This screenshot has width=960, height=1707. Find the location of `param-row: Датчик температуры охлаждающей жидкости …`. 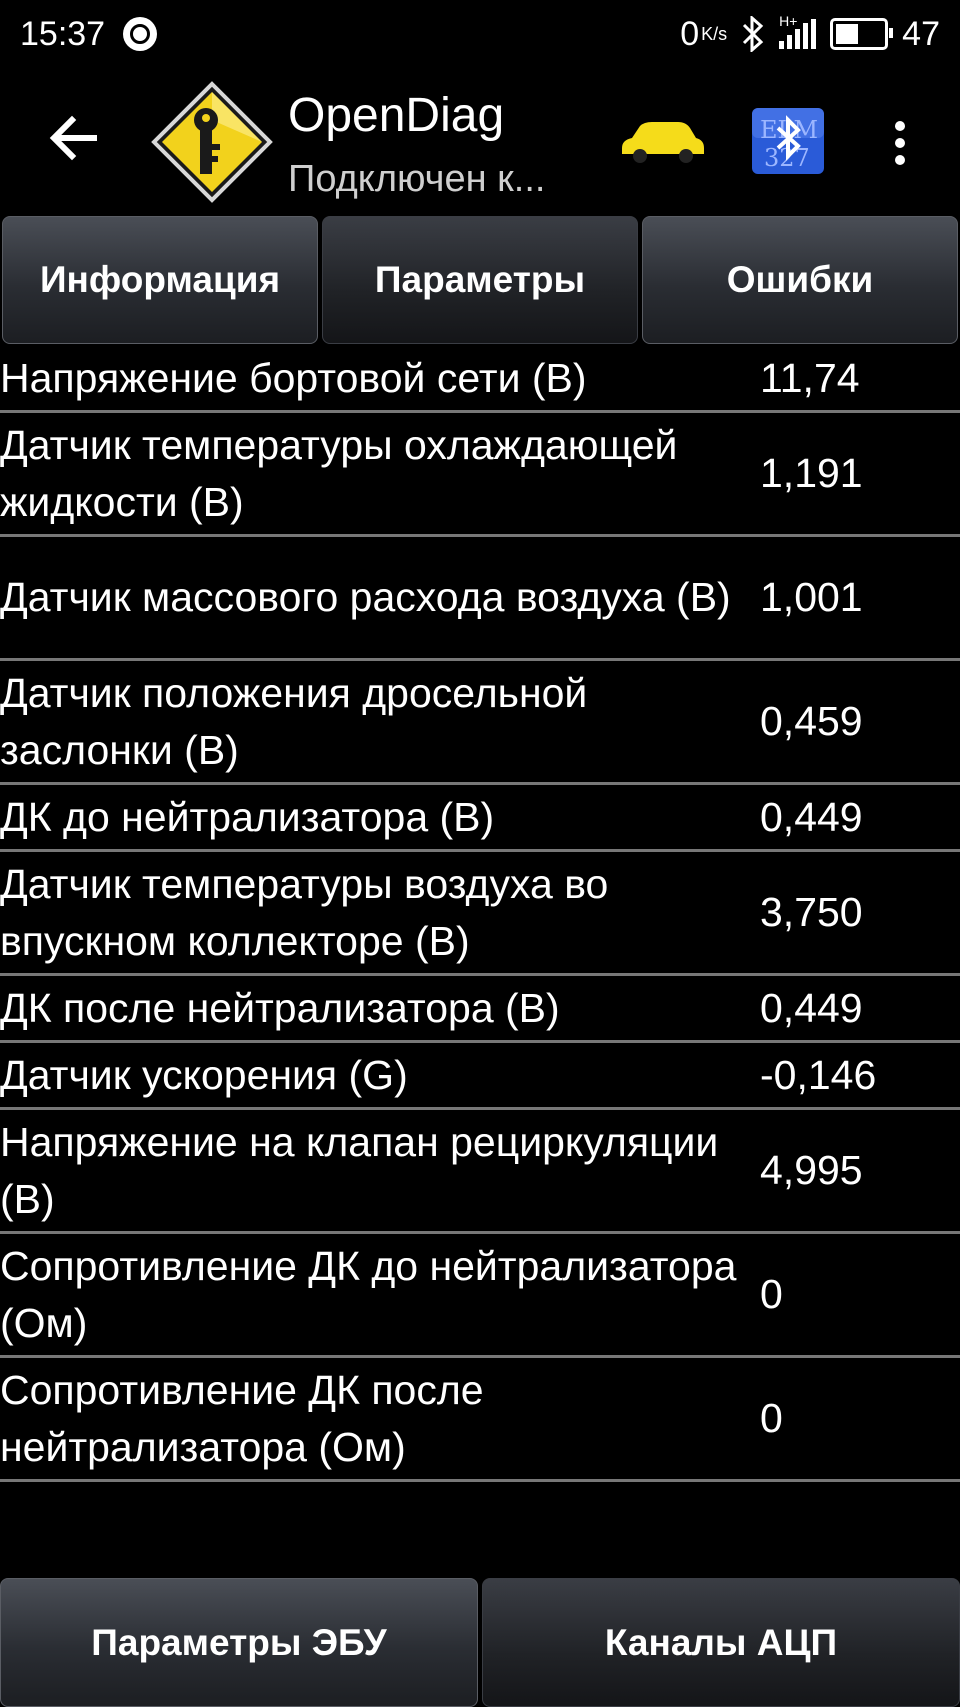

param-row: Датчик температуры охлаждающей жидкости … is located at coordinates (480, 475).